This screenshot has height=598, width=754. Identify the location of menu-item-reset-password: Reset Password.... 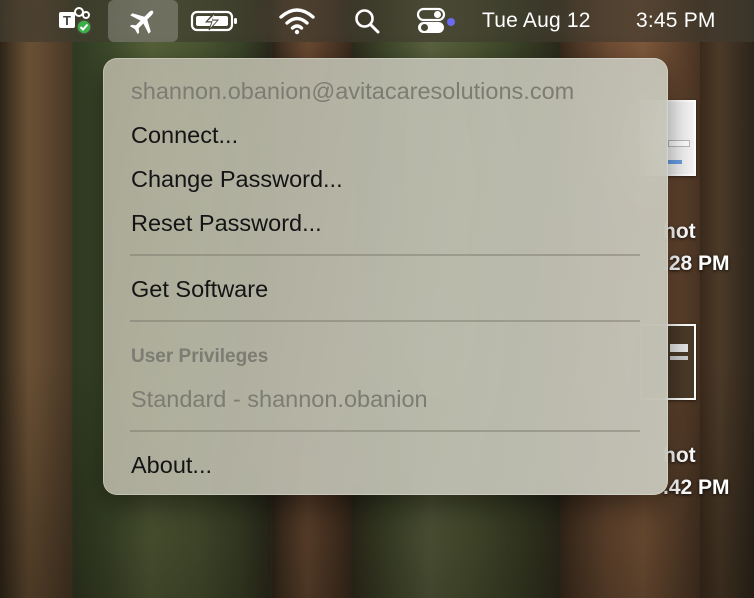
(226, 223).